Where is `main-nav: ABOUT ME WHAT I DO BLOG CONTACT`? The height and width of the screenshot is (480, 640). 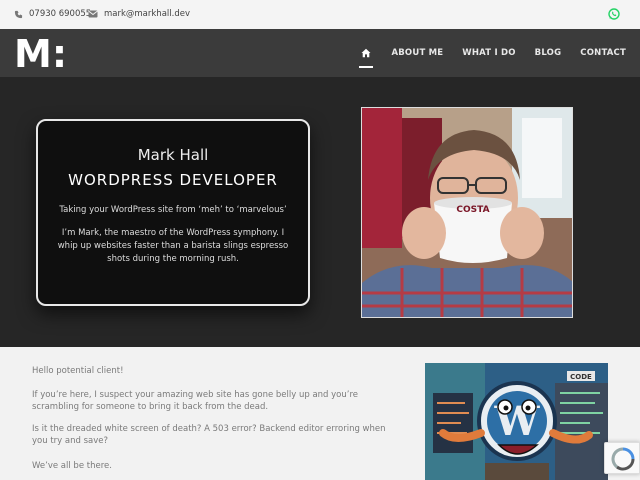
main-nav: ABOUT ME WHAT I DO BLOG CONTACT is located at coordinates (492, 53).